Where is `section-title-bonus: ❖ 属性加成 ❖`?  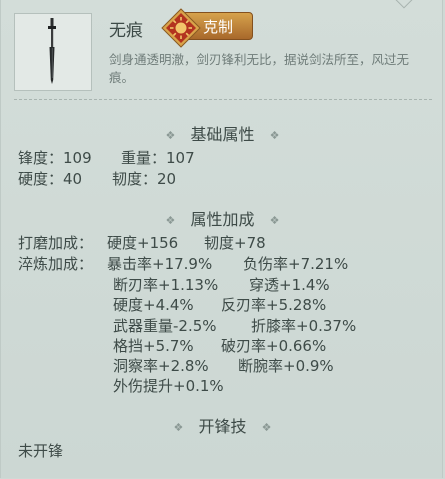 section-title-bonus: ❖ 属性加成 ❖ is located at coordinates (222, 218).